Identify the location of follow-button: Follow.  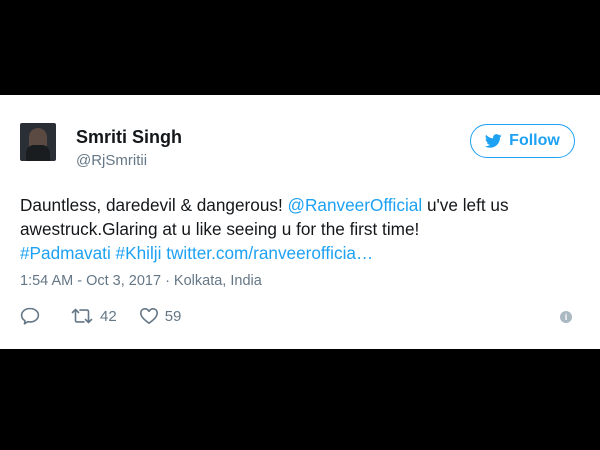
(522, 141).